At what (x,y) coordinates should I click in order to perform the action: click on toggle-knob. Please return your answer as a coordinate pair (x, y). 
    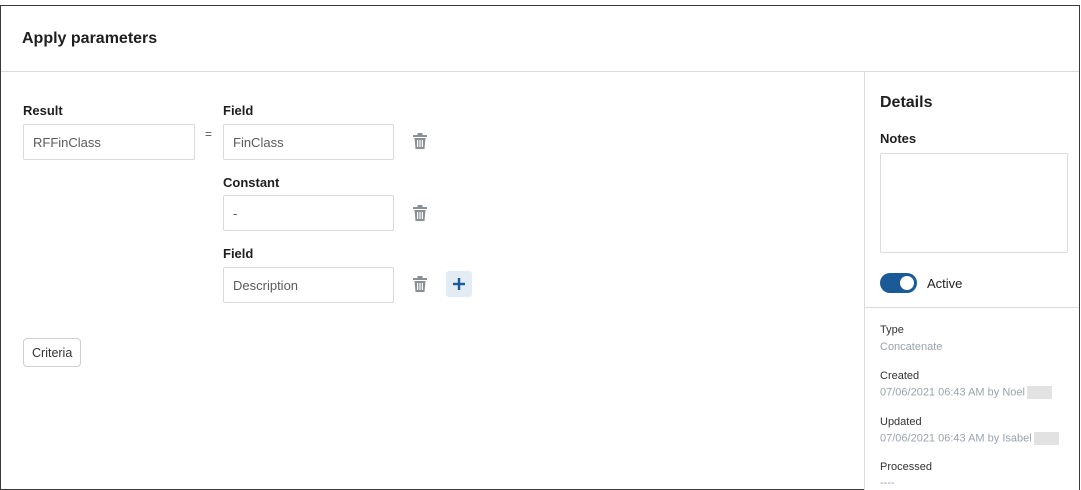
    Looking at the image, I should click on (907, 283).